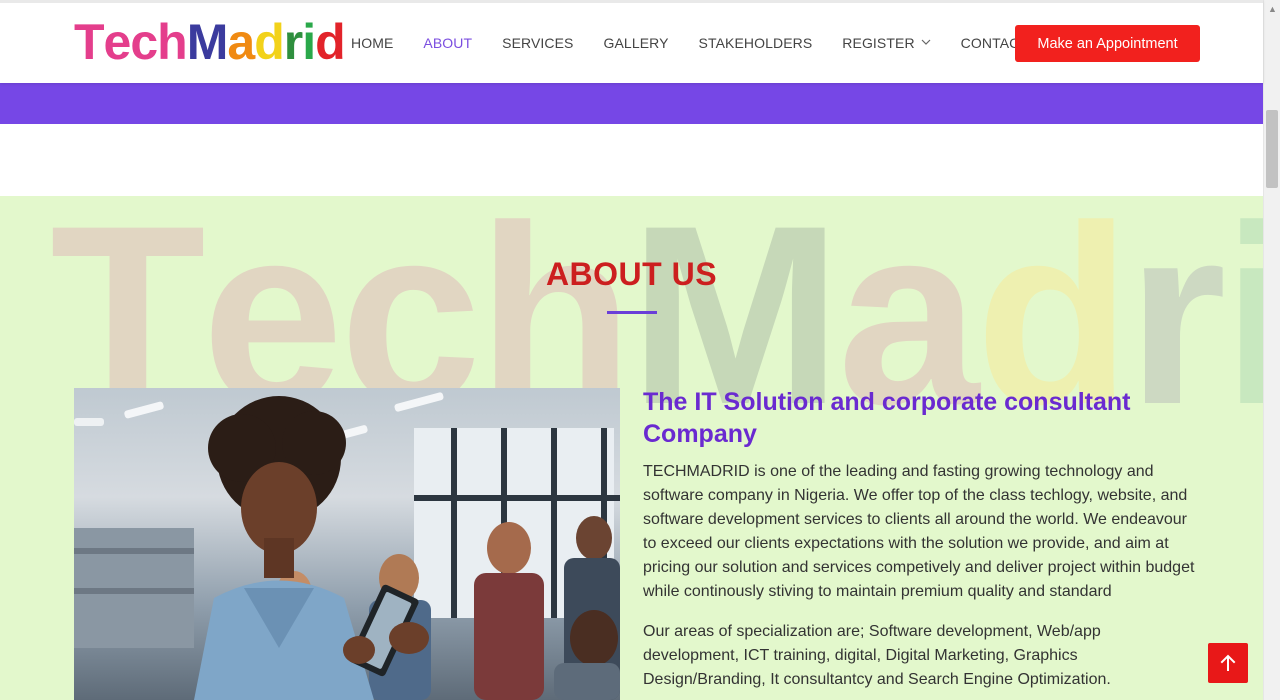  What do you see at coordinates (241, 42) in the screenshot?
I see `logo-letter: a` at bounding box center [241, 42].